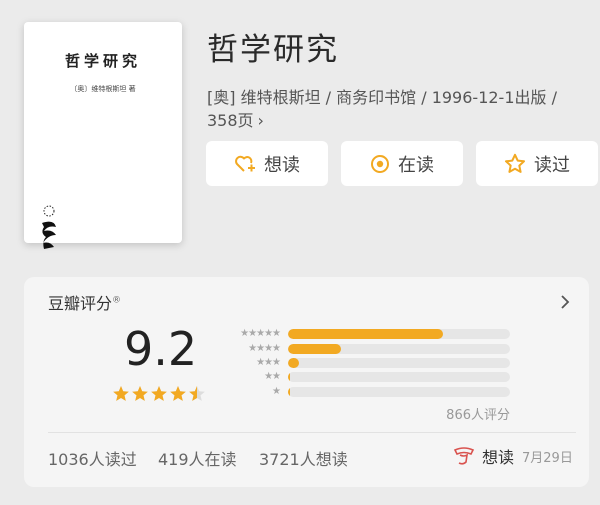 This screenshot has width=600, height=505. I want to click on rating-score: 9.2, so click(161, 349).